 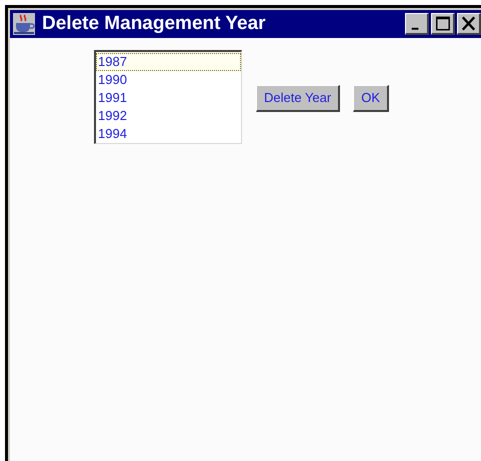 What do you see at coordinates (168, 116) in the screenshot?
I see `list-item: 1992` at bounding box center [168, 116].